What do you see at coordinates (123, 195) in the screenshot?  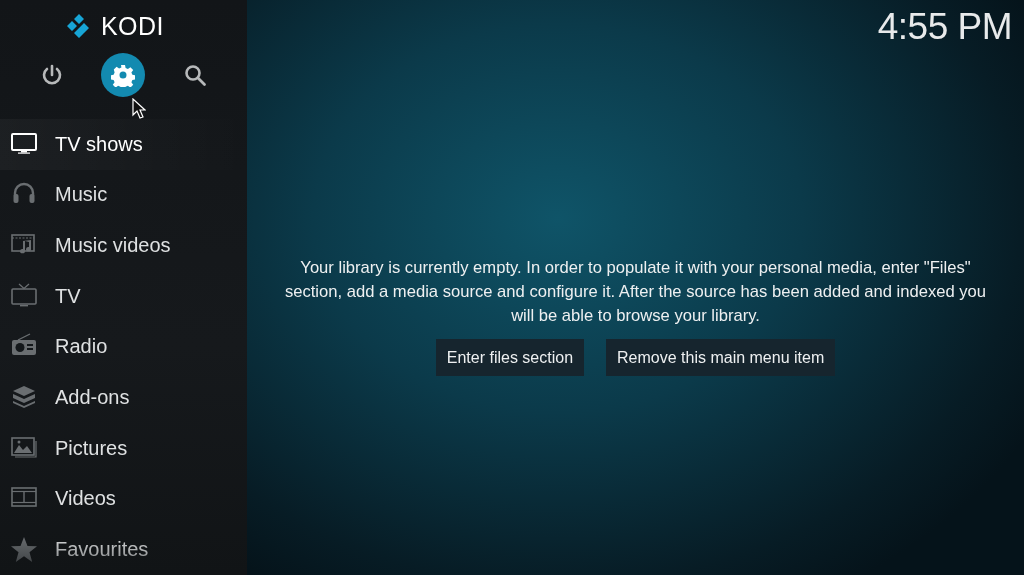 I see `menu-item: Music` at bounding box center [123, 195].